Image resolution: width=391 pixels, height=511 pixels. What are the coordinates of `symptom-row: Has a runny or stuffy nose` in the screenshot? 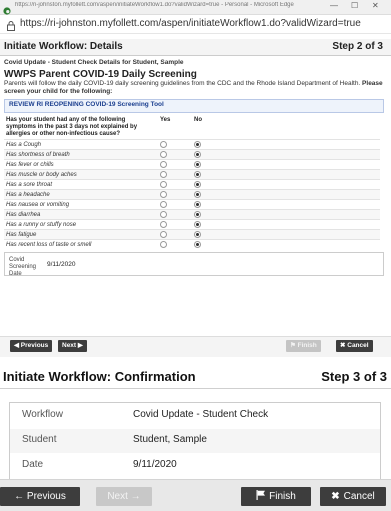 It's located at (192, 224).